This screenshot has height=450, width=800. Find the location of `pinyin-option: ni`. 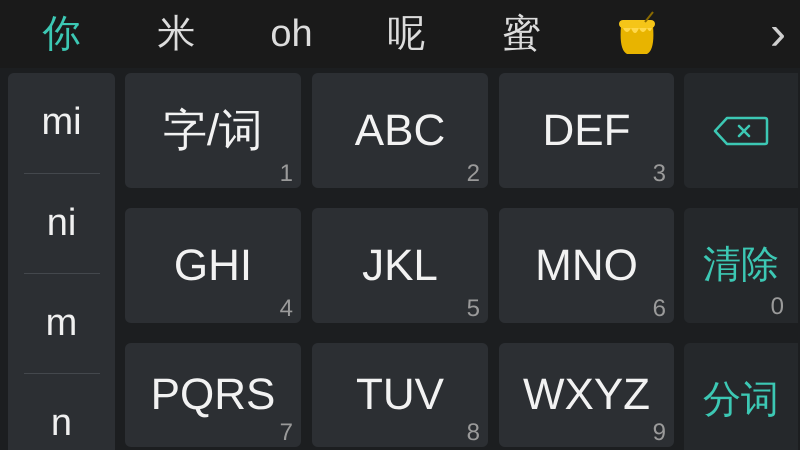

pinyin-option: ni is located at coordinates (61, 223).